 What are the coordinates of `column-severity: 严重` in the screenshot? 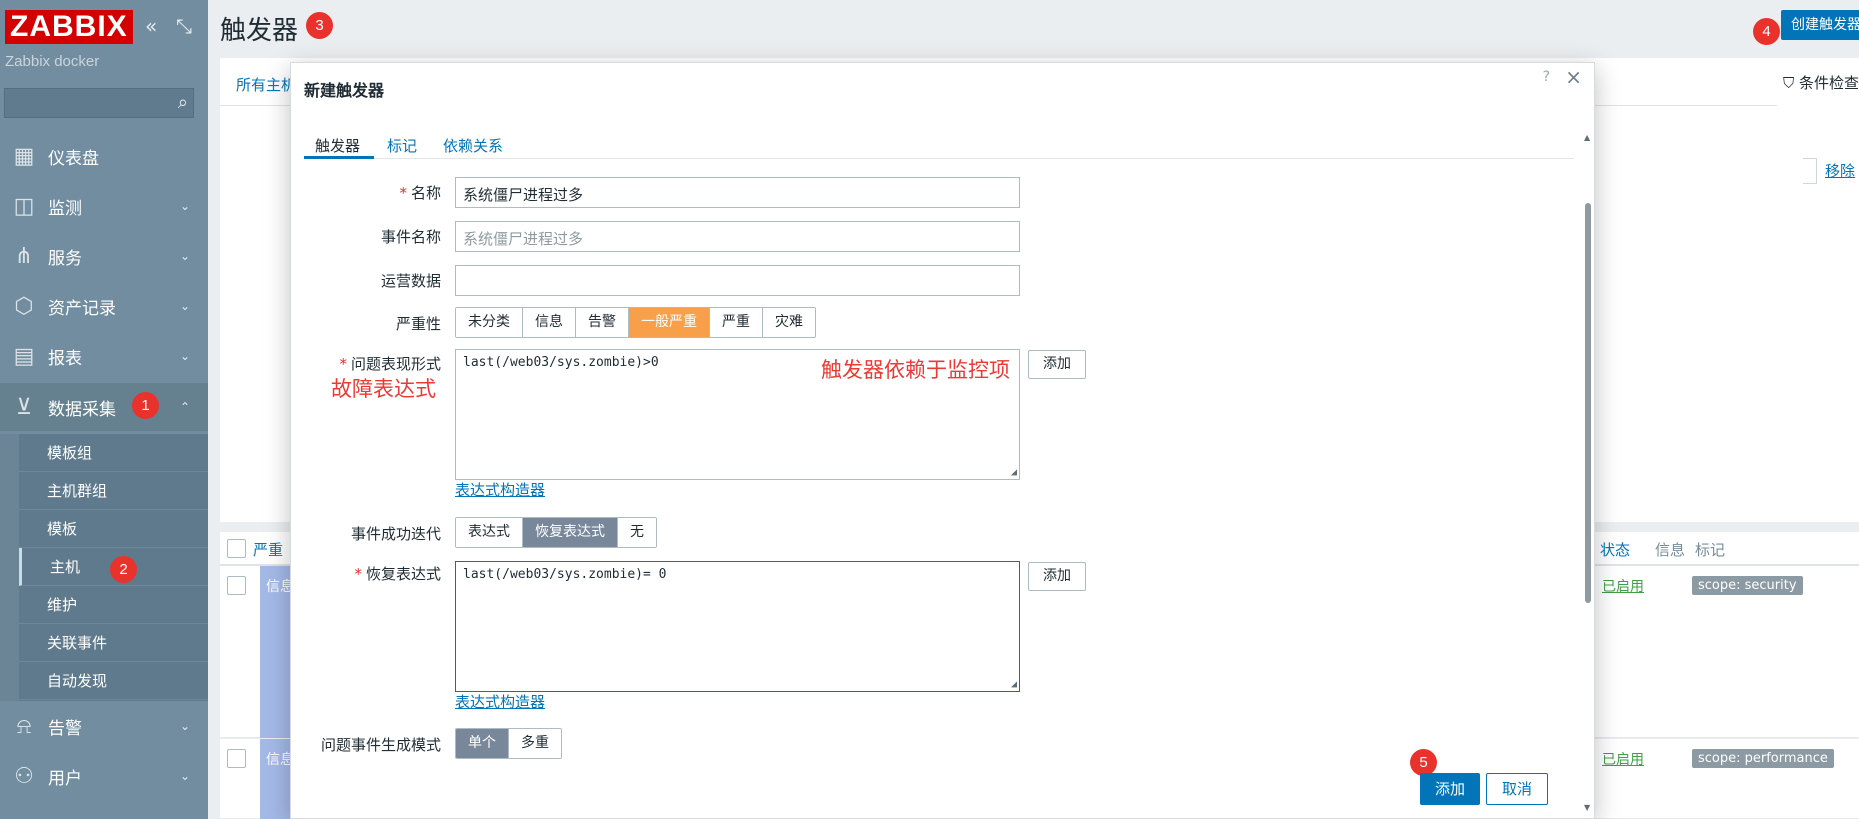 It's located at (268, 549).